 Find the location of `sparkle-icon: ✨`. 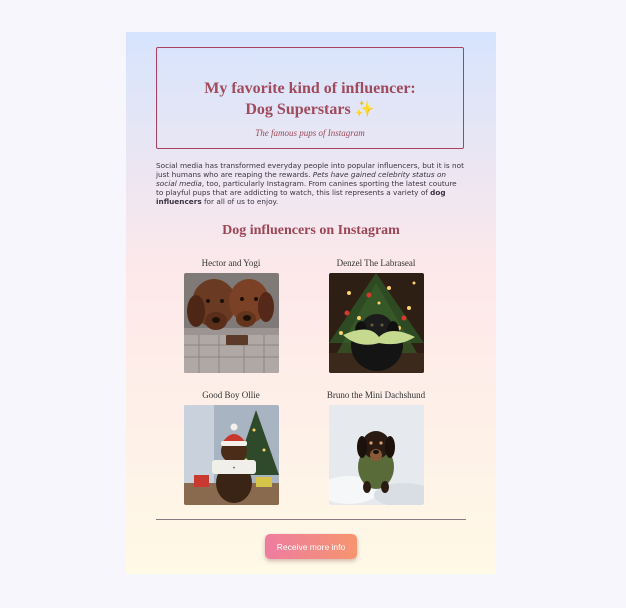

sparkle-icon: ✨ is located at coordinates (364, 109).